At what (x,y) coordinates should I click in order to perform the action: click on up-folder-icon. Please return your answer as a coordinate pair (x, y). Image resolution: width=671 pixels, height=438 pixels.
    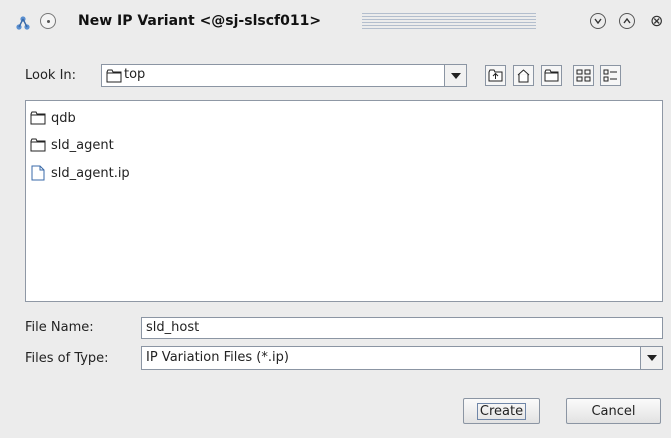
    Looking at the image, I should click on (495, 75).